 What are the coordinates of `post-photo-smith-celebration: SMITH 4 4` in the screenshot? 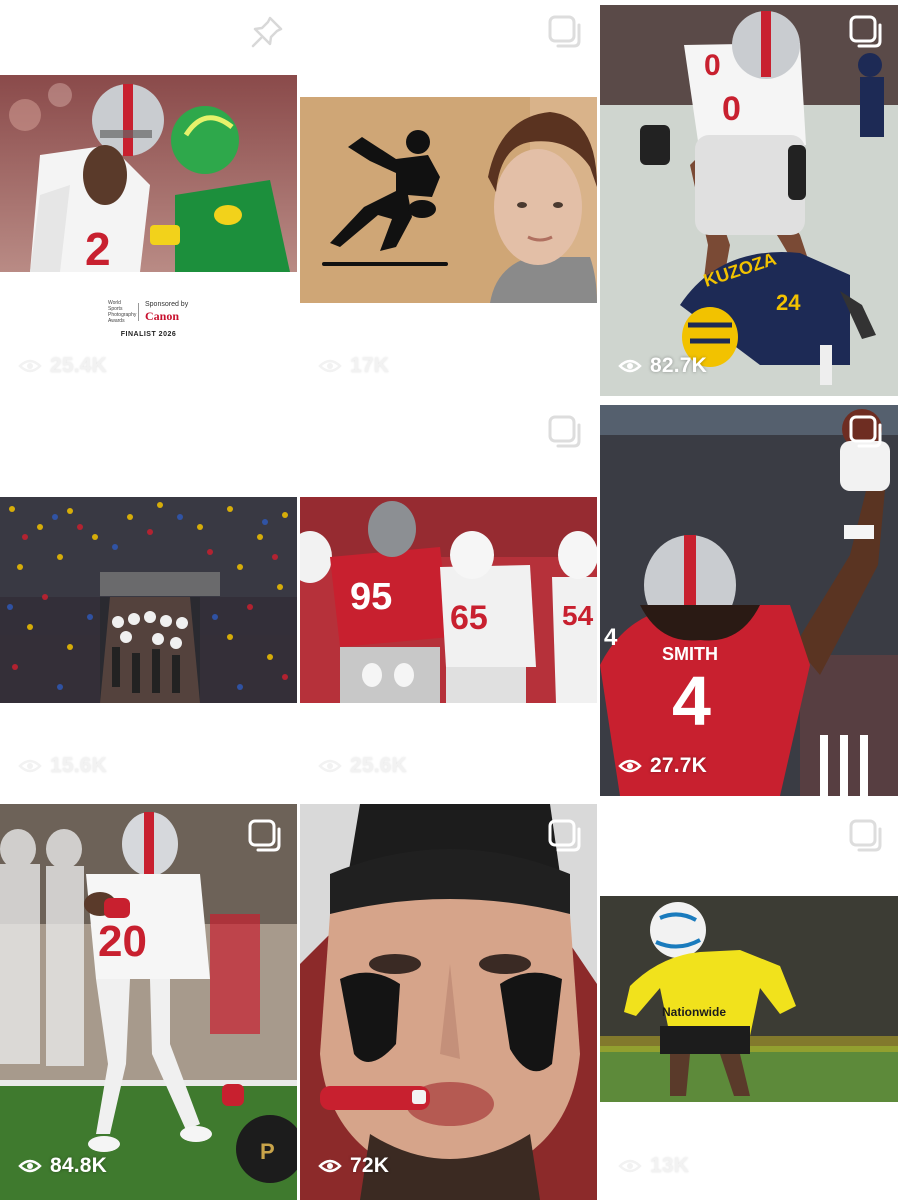 It's located at (749, 600).